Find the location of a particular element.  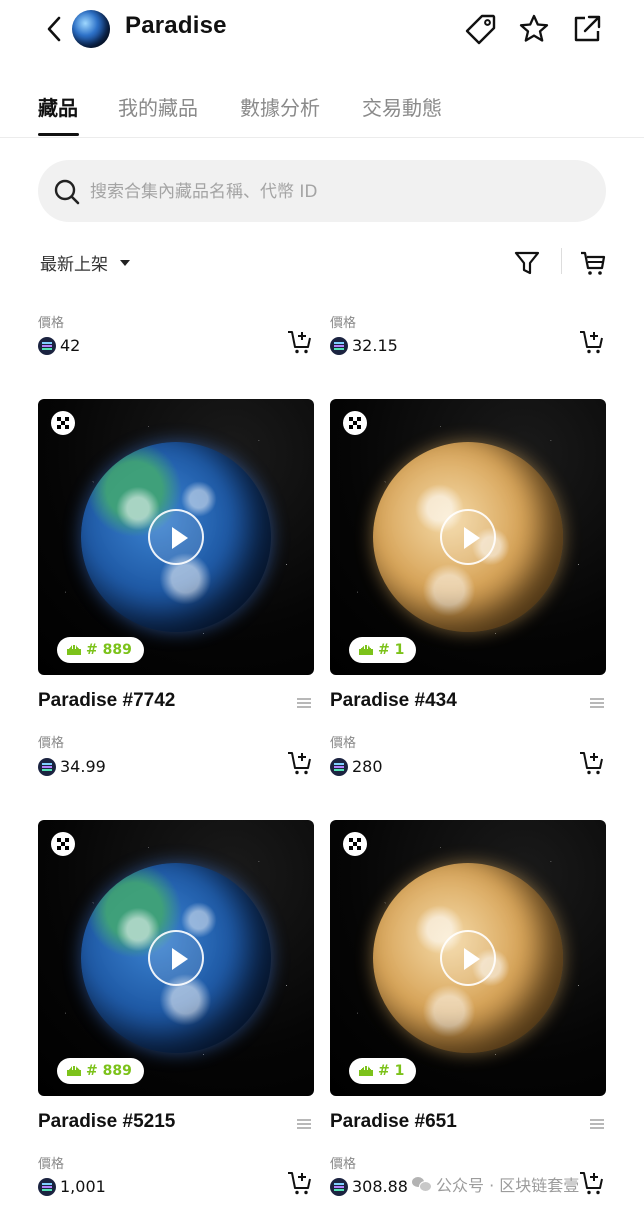

price: 32.15 is located at coordinates (364, 345).